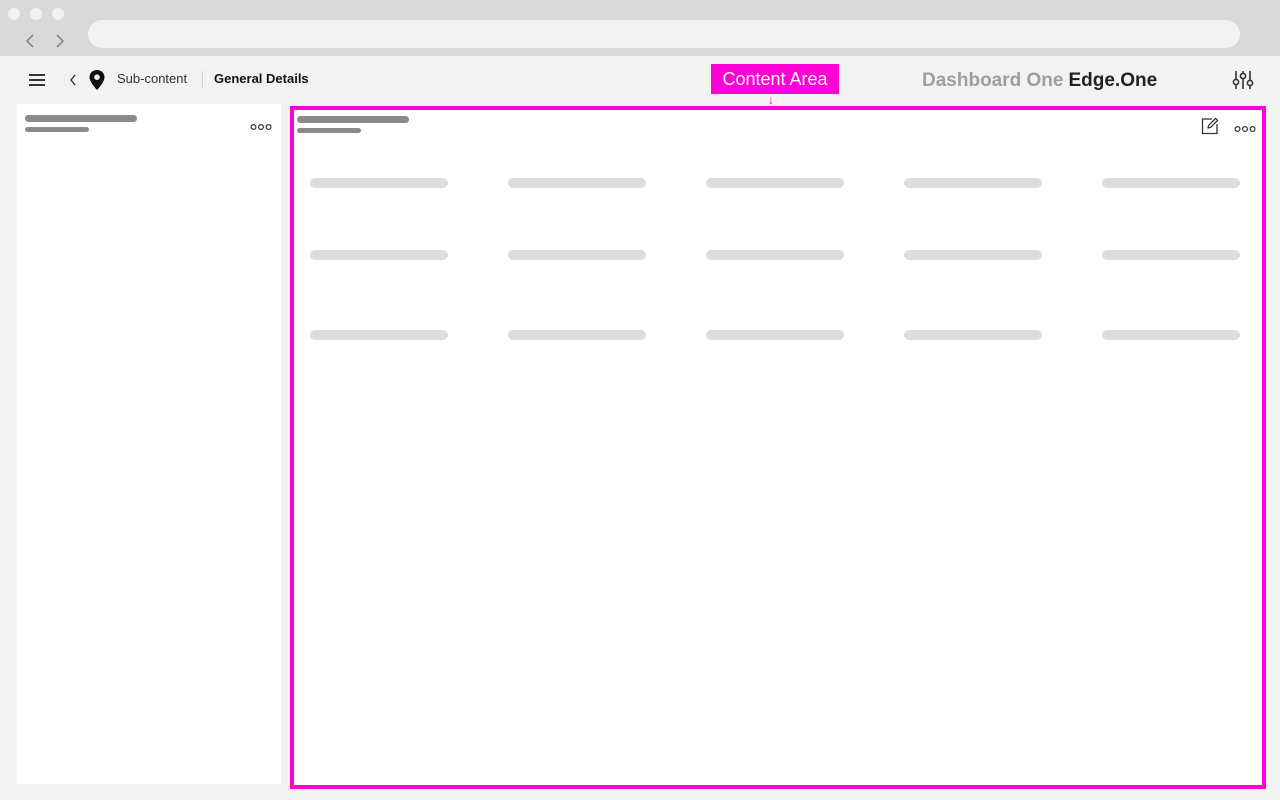 This screenshot has width=1280, height=800. Describe the element at coordinates (30, 41) in the screenshot. I see `browser-back-icon` at that location.